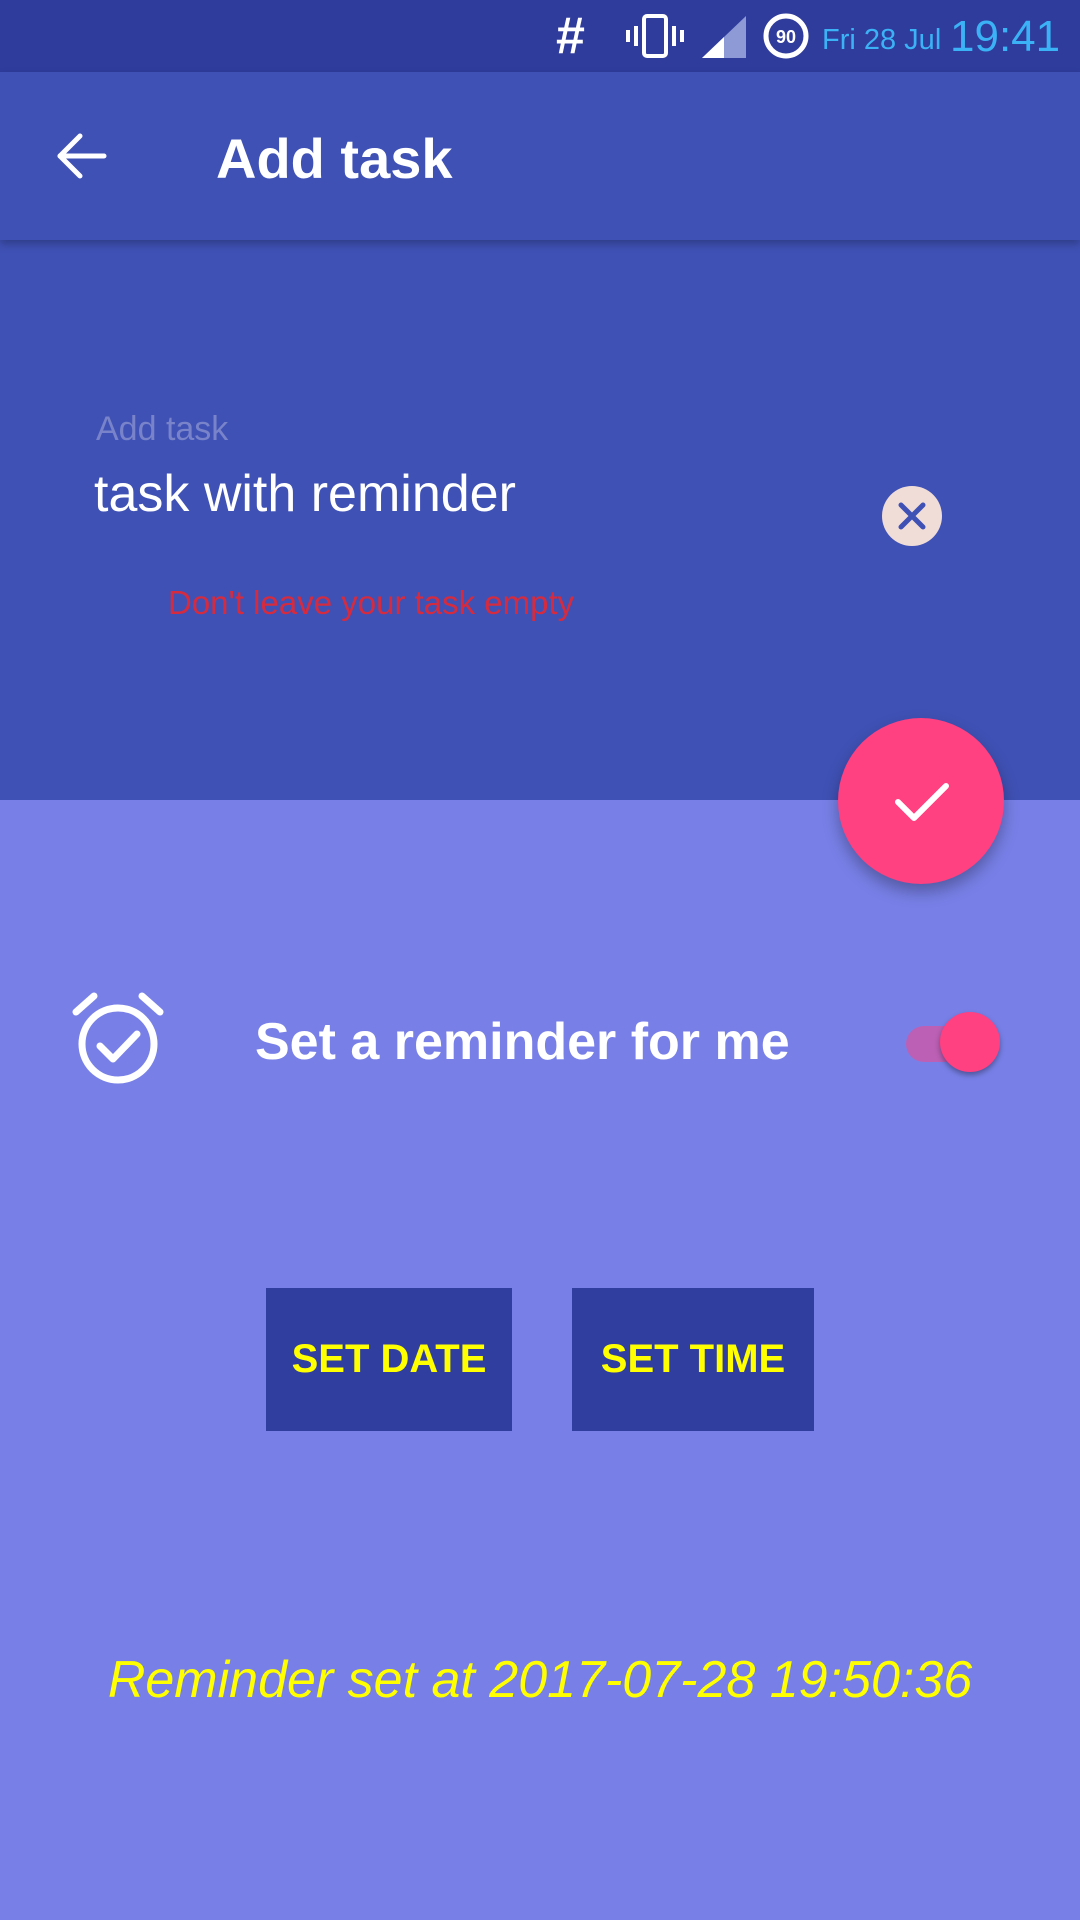 The width and height of the screenshot is (1080, 1920). I want to click on close-icon, so click(912, 516).